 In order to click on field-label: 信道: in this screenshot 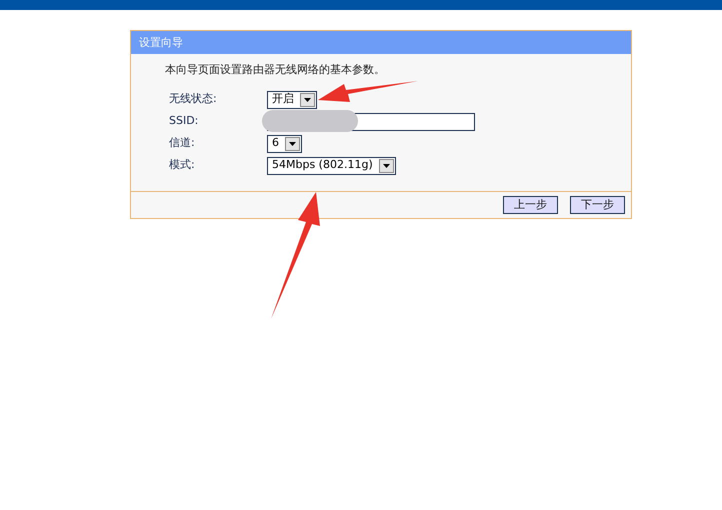, I will do `click(182, 143)`.